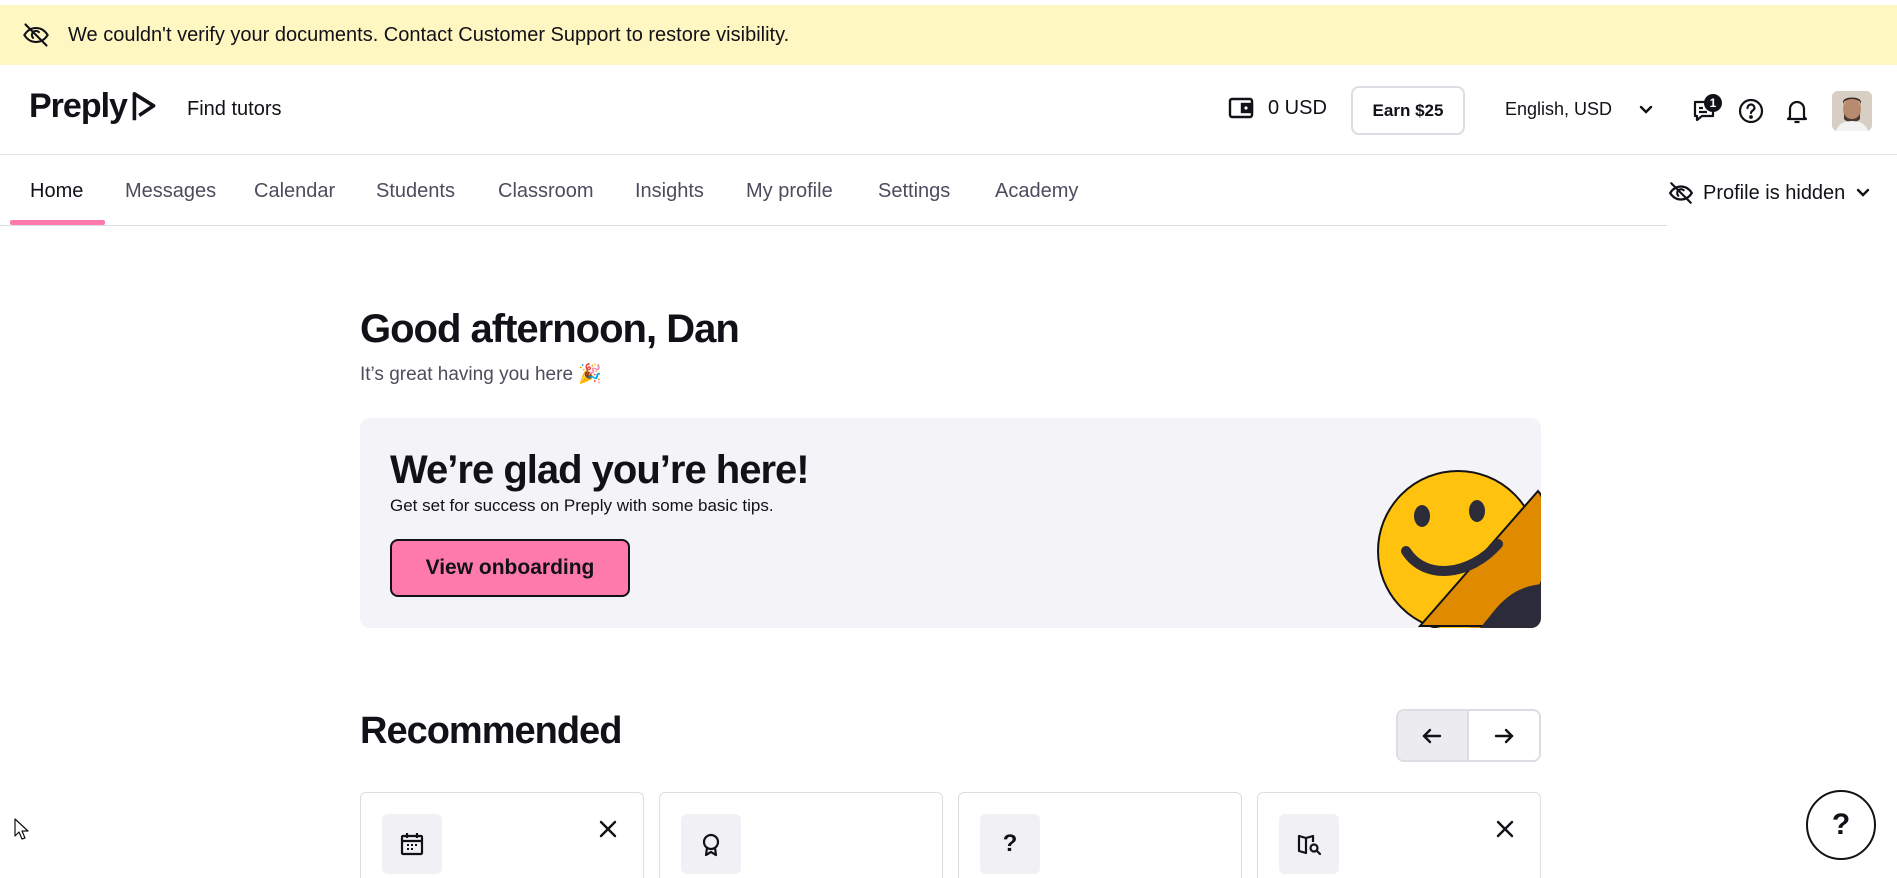 The image size is (1897, 878). I want to click on tab-insights: Insights, so click(669, 191).